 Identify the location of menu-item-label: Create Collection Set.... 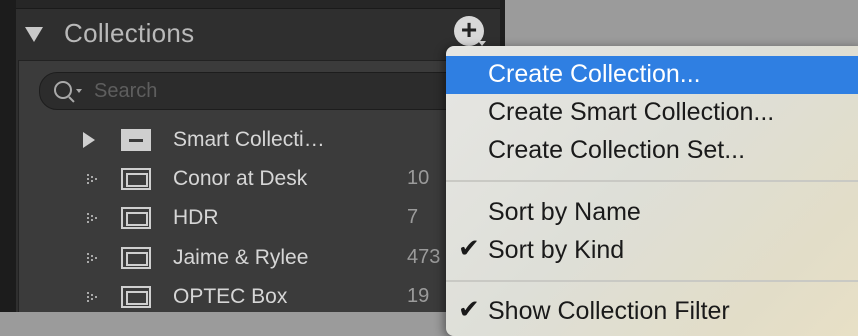
(617, 150).